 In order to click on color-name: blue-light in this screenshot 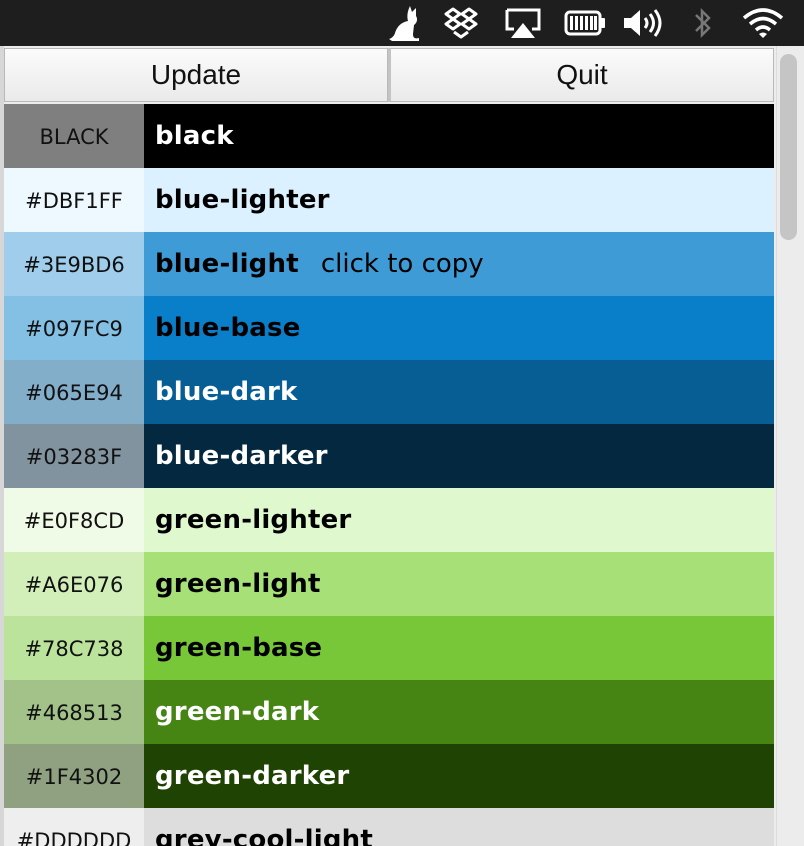, I will do `click(227, 264)`.